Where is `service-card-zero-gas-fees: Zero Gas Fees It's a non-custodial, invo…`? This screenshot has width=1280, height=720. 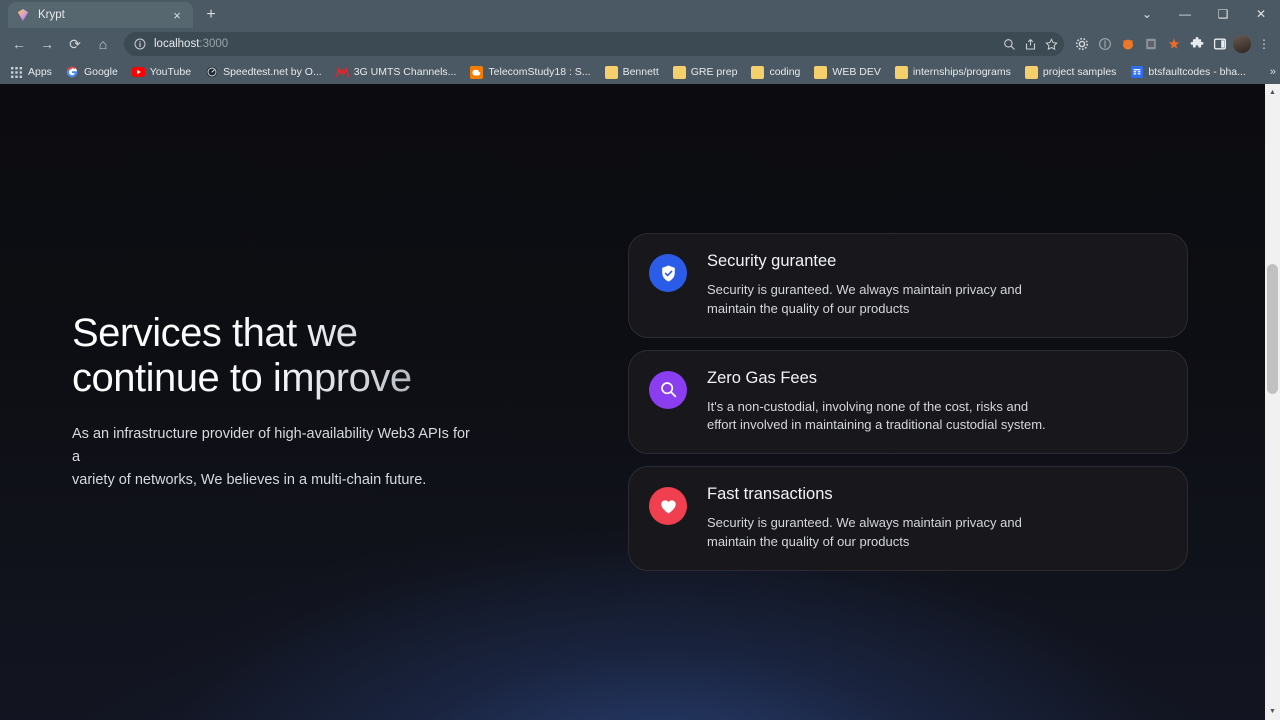 service-card-zero-gas-fees: Zero Gas Fees It's a non-custodial, invo… is located at coordinates (908, 402).